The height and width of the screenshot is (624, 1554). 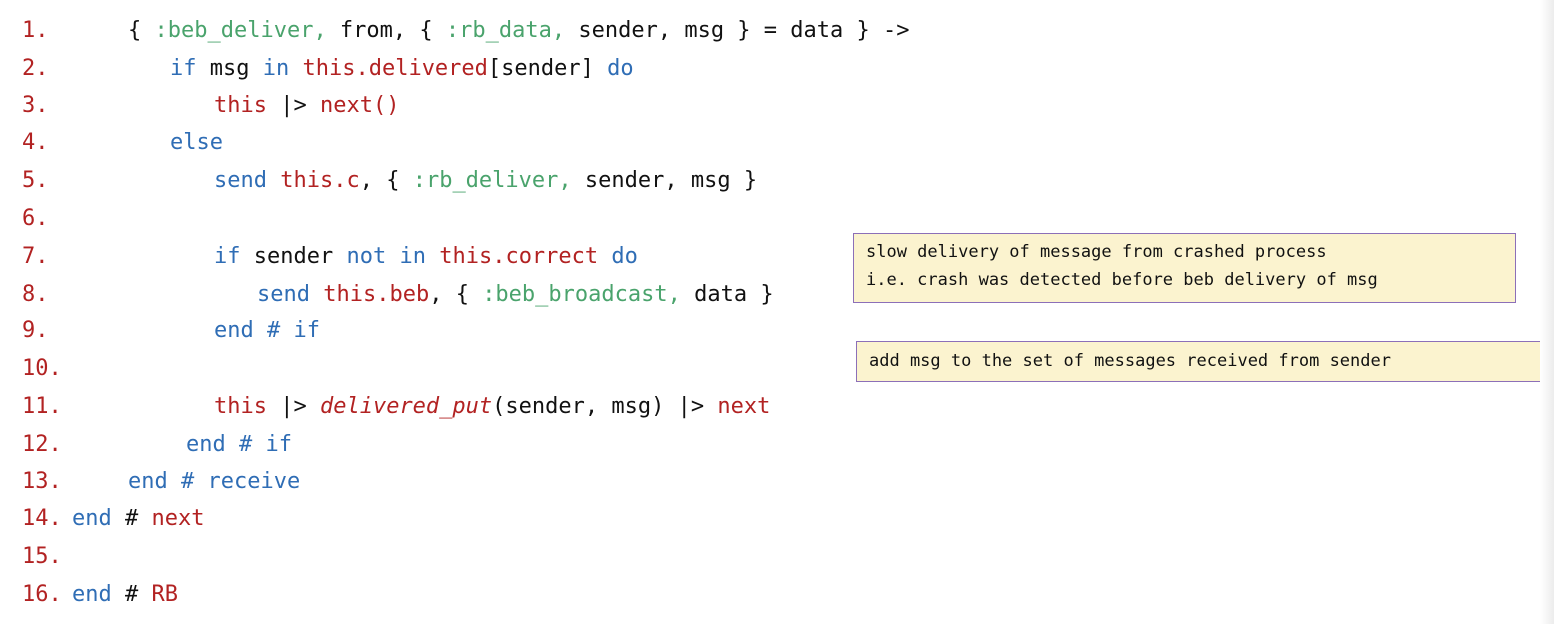 I want to click on code-text: end # receive, so click(x=214, y=482).